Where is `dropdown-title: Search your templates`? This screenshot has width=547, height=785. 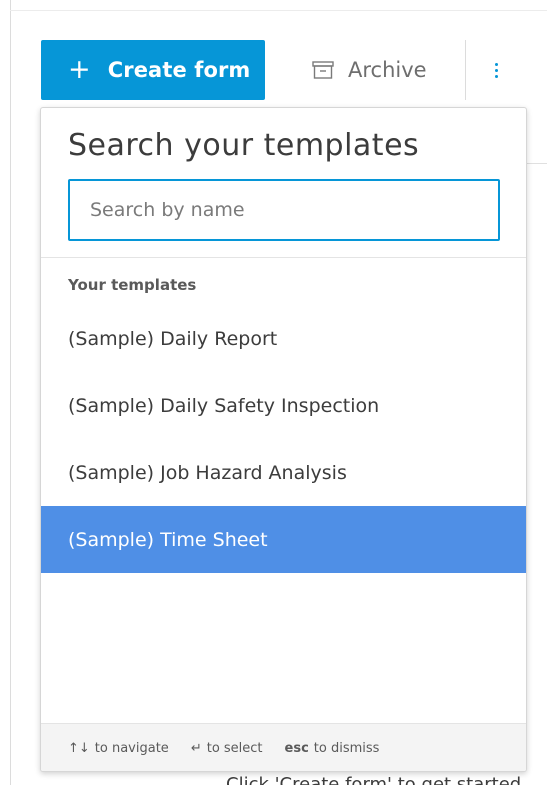
dropdown-title: Search your templates is located at coordinates (244, 145).